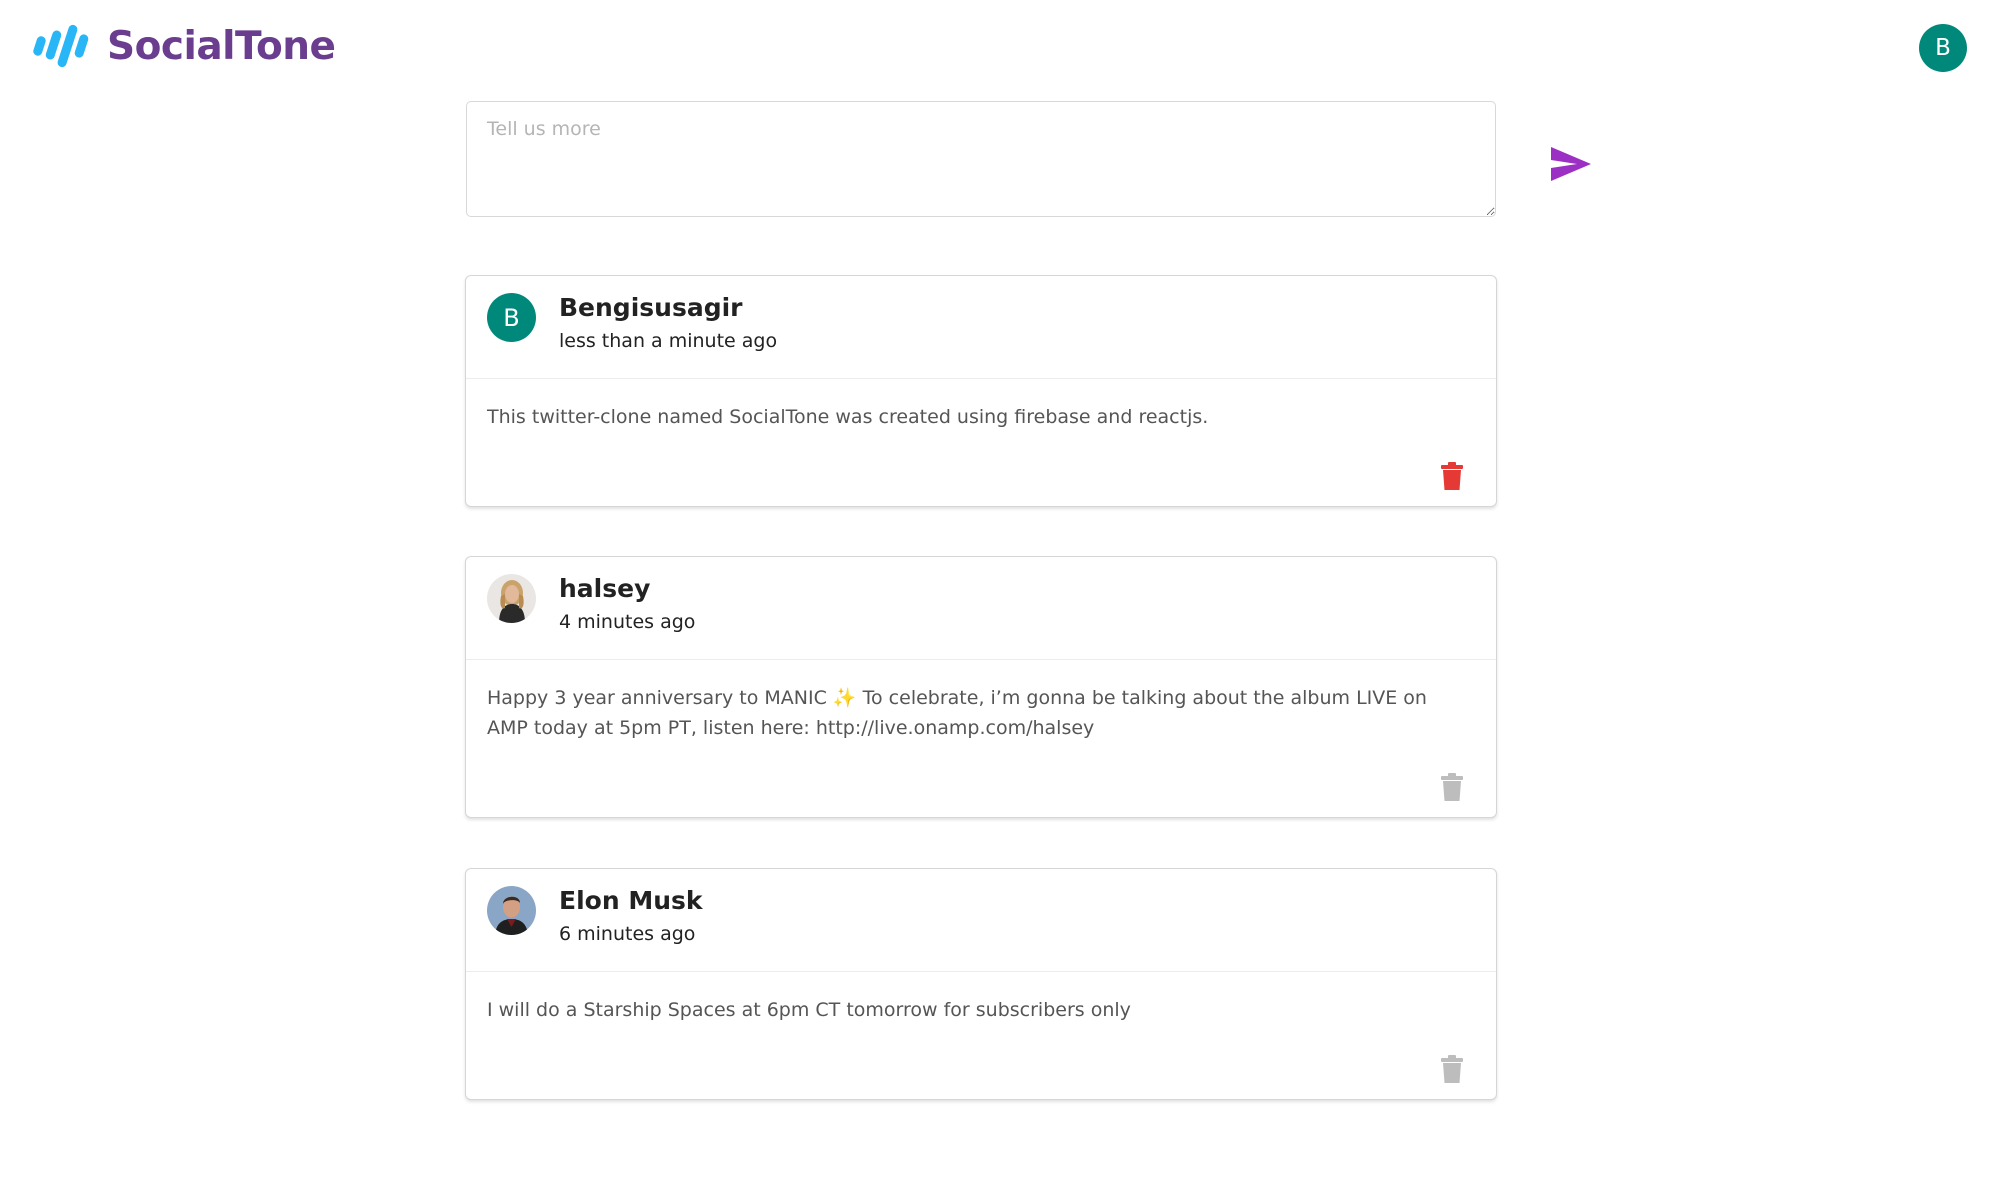  Describe the element at coordinates (651, 307) in the screenshot. I see `author-name: Bengisusagir` at that location.